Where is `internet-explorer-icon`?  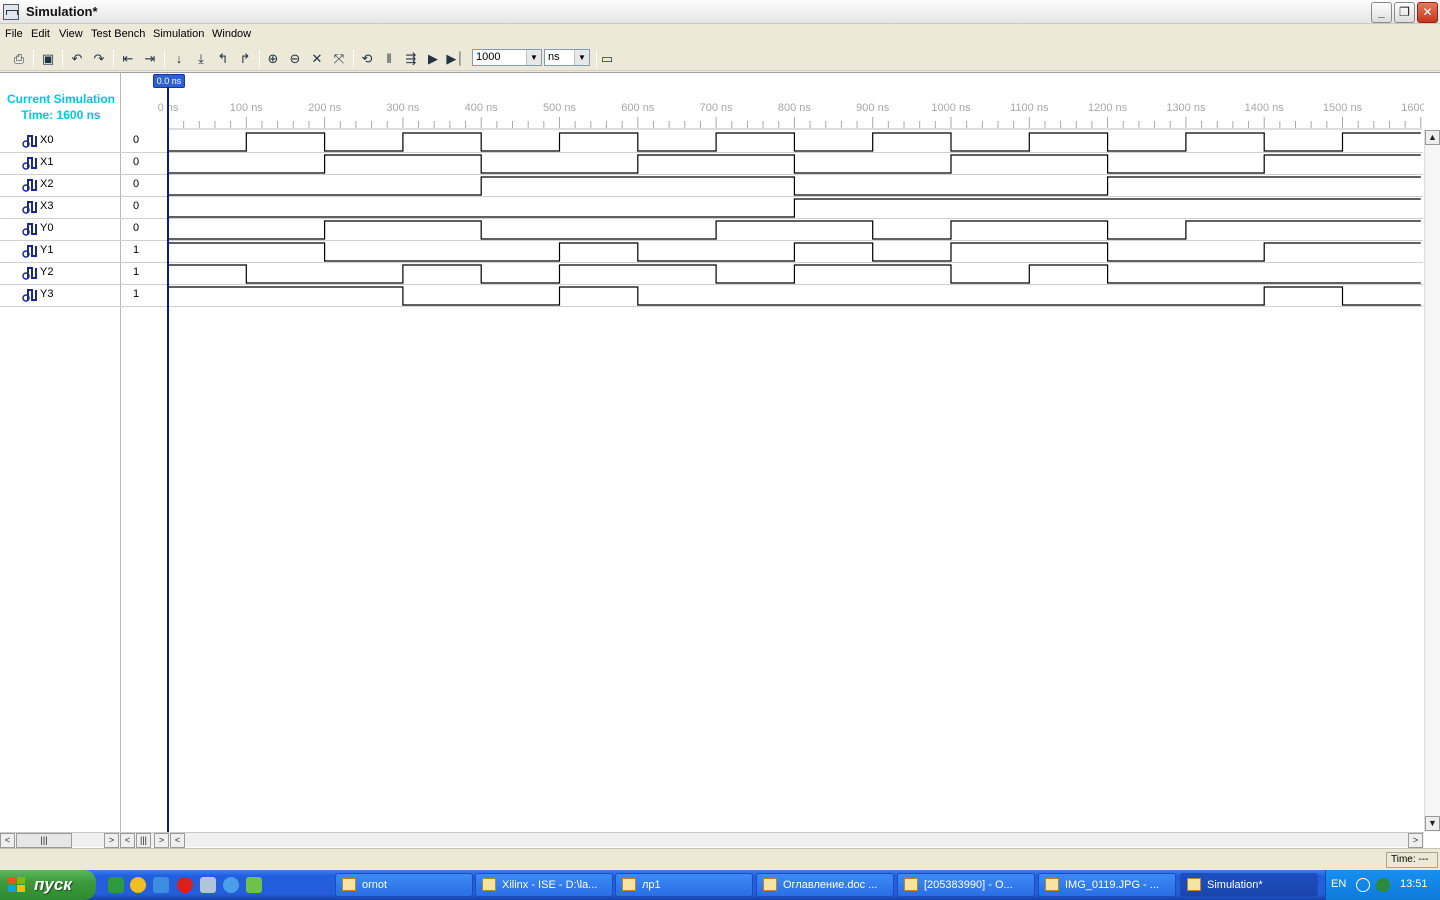 internet-explorer-icon is located at coordinates (231, 885).